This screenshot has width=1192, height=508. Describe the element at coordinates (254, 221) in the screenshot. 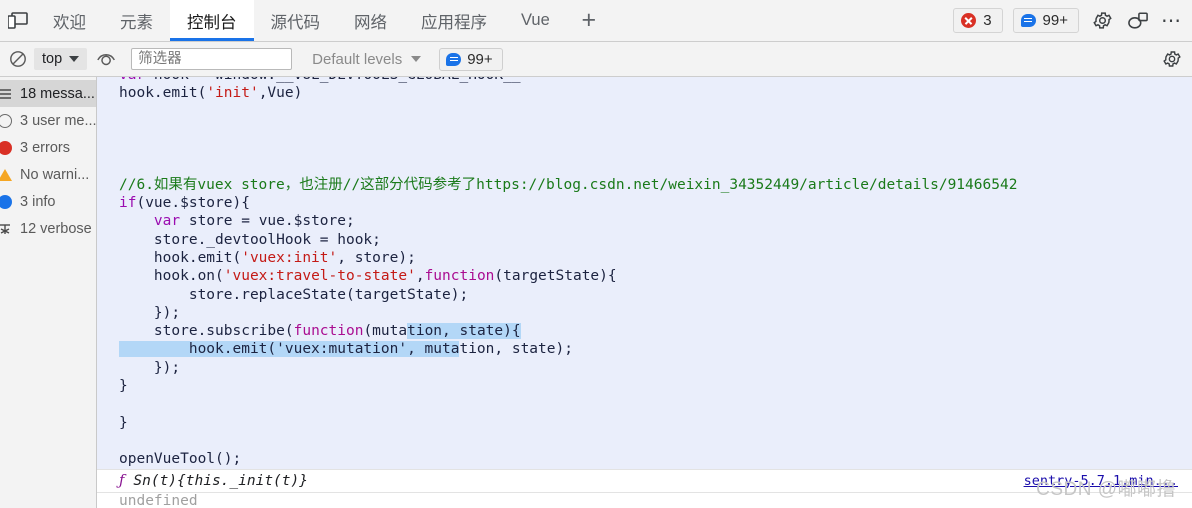

I see `code-line: var store = vue.$store;` at that location.